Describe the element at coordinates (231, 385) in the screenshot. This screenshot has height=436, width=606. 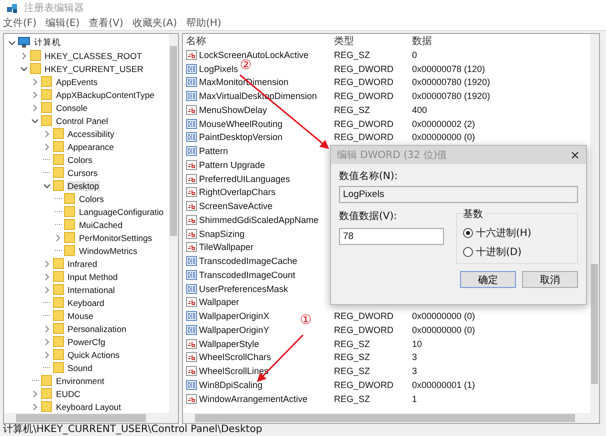
I see `value-name: Win8DpiScaling` at that location.